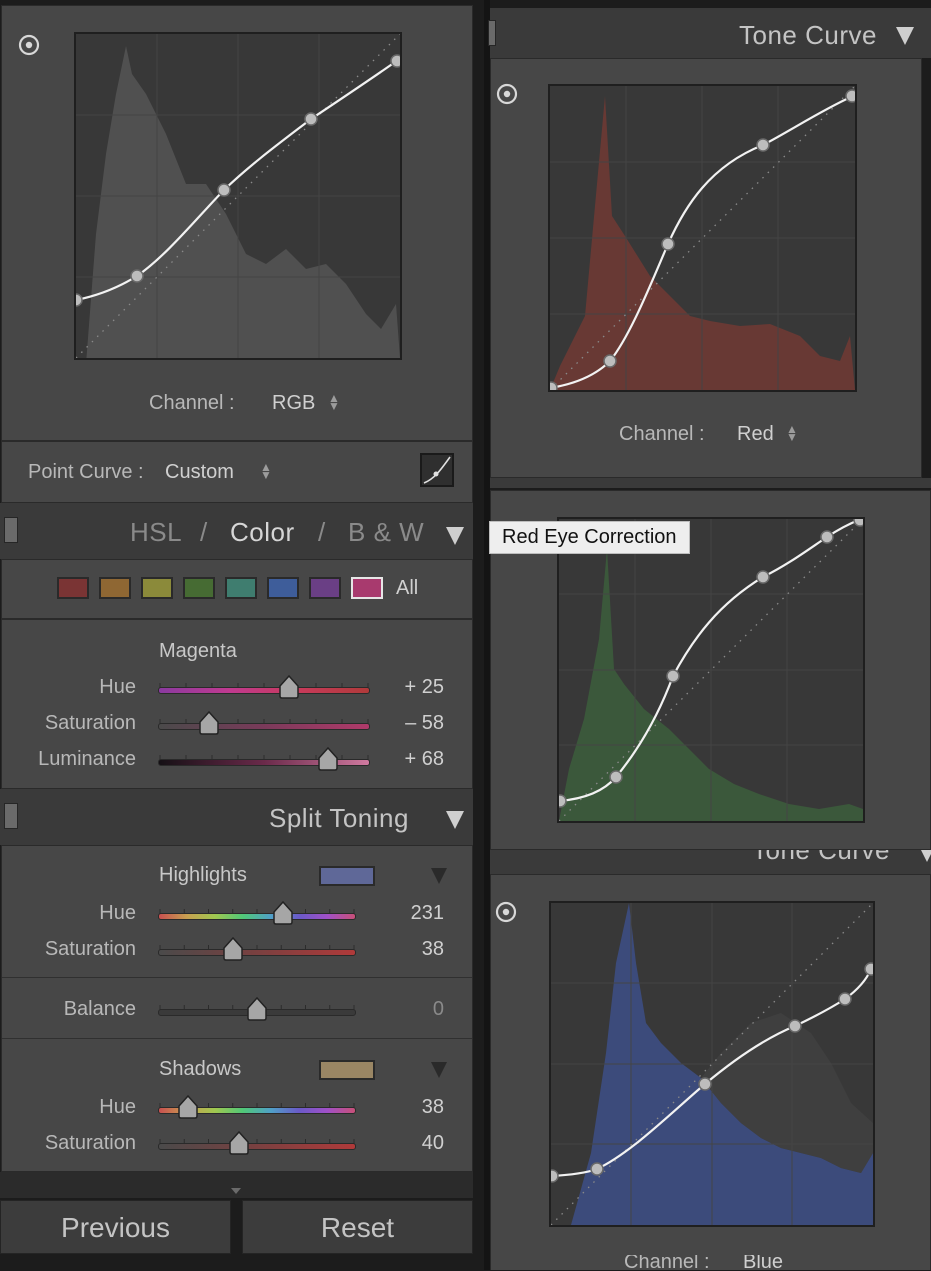 This screenshot has width=931, height=1271. What do you see at coordinates (236, 1185) in the screenshot?
I see `bottom-strip` at bounding box center [236, 1185].